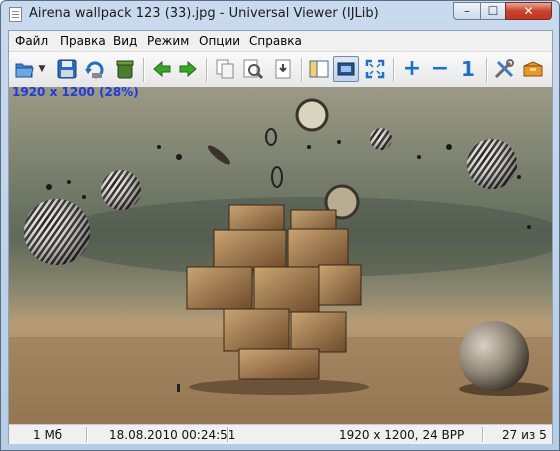 The image size is (560, 451). I want to click on document-app-icon, so click(15, 14).